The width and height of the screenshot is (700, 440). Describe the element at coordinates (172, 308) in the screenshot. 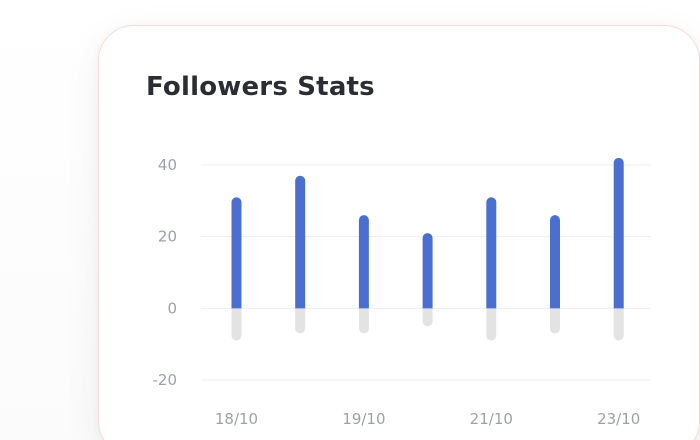

I see `y-tick-label: 0` at that location.